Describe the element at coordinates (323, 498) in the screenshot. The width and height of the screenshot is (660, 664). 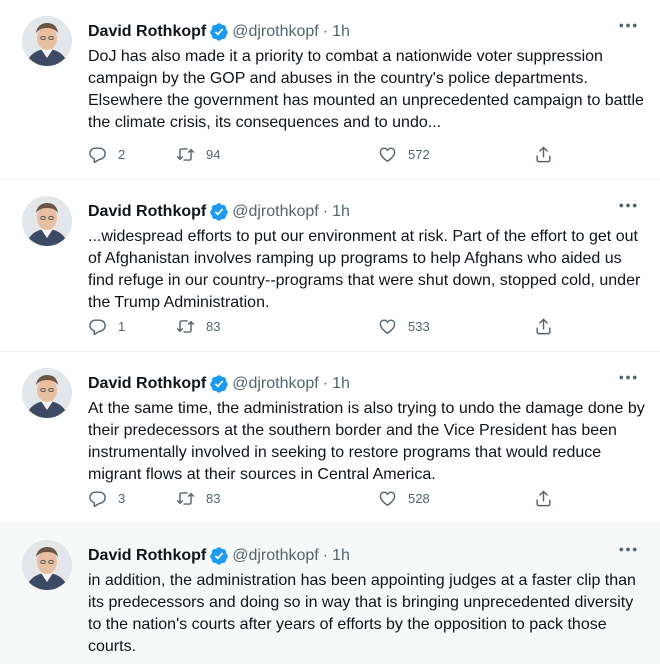
I see `tweet-actions: 3 83 528` at that location.